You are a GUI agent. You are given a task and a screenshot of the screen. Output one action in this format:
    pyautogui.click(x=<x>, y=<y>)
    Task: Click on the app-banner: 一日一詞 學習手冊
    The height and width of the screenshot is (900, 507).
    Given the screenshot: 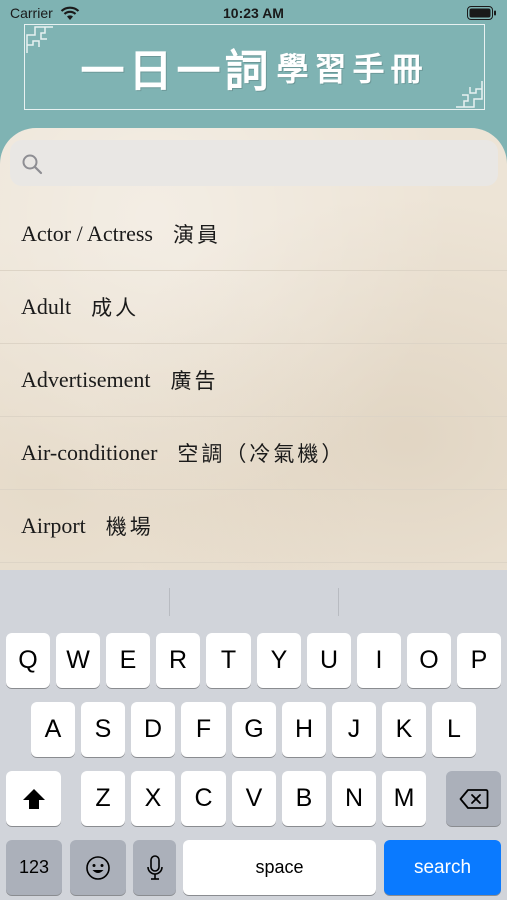 What is the action you would take?
    pyautogui.click(x=254, y=67)
    